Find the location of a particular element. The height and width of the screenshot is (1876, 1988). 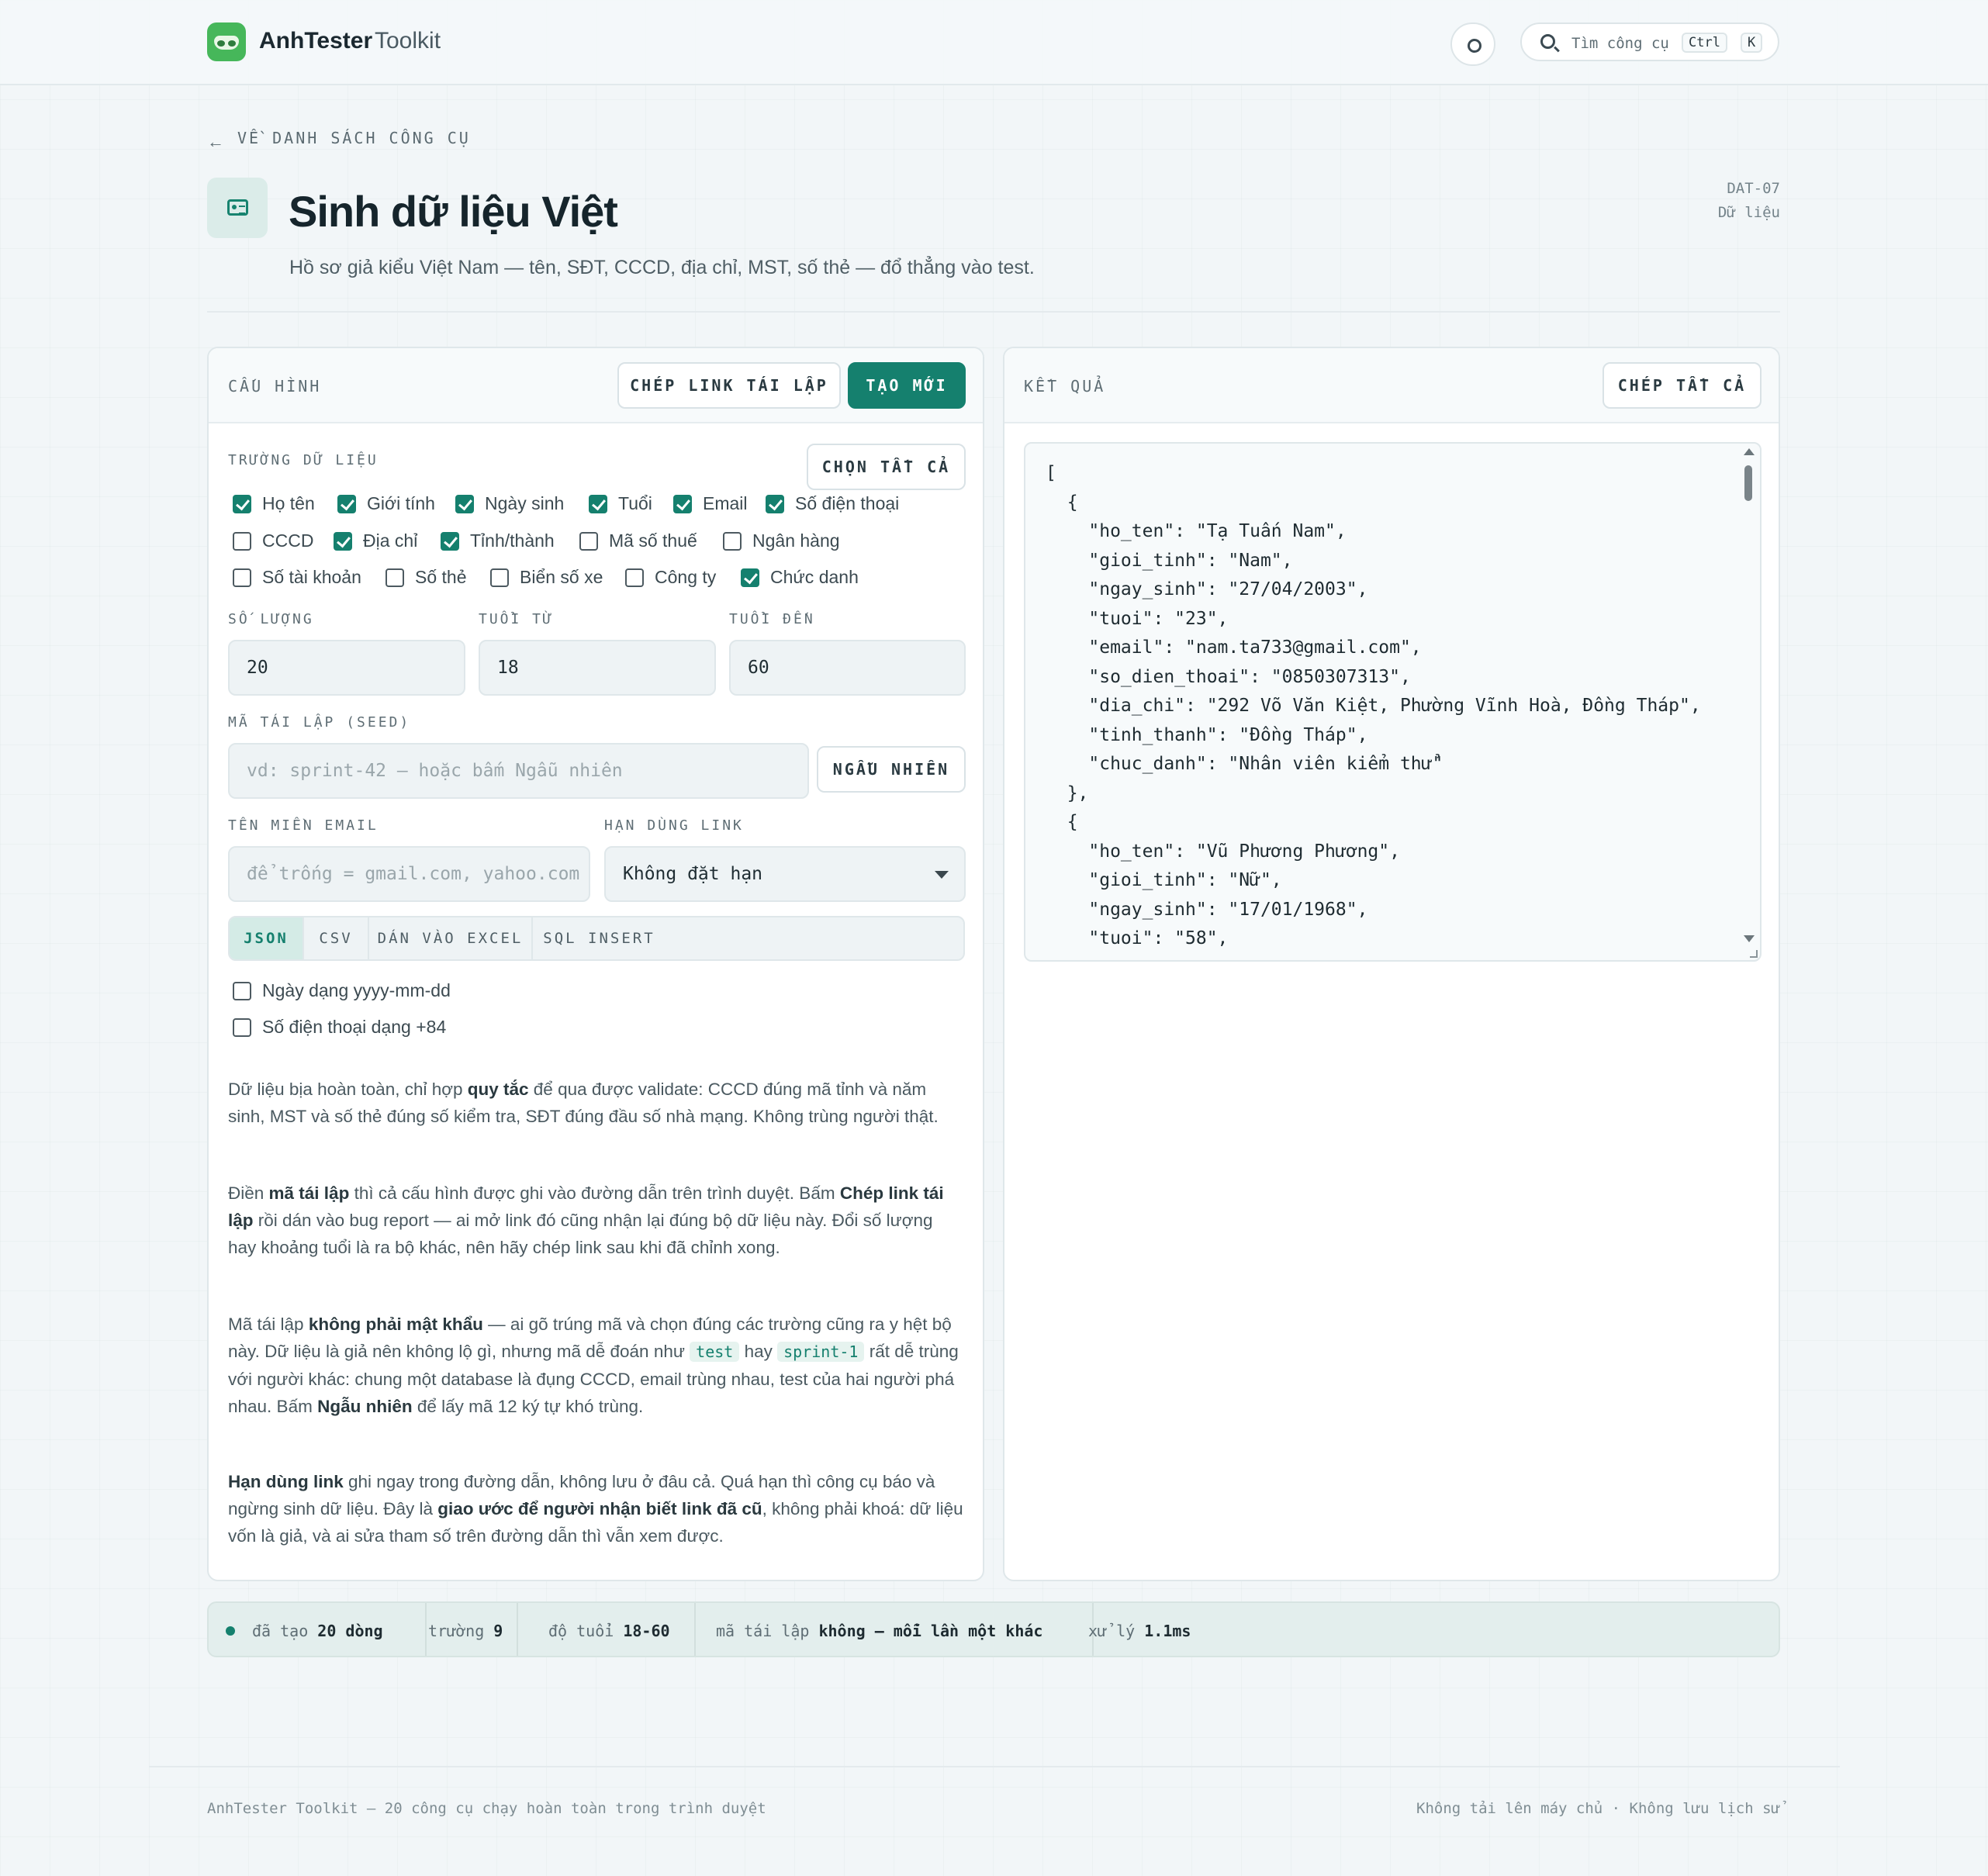

field-checkbox-tuoi: Tuổi is located at coordinates (620, 503).